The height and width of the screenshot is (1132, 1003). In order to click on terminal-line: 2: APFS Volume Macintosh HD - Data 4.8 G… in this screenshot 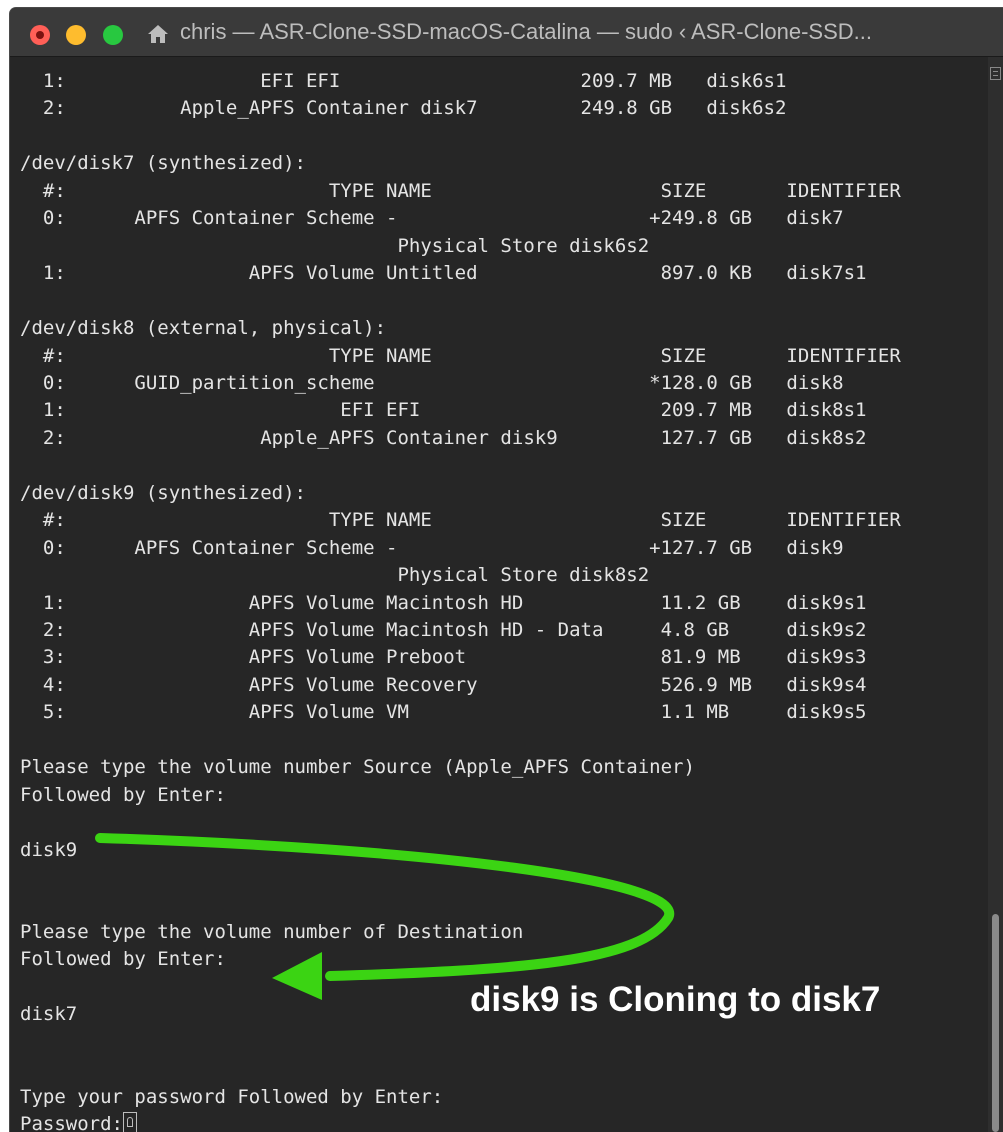, I will do `click(443, 630)`.